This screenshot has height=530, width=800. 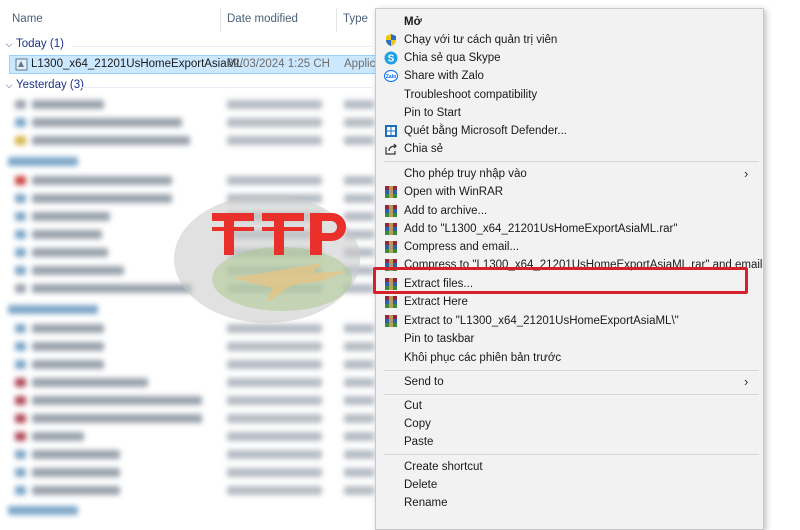 I want to click on menu-item-pin-to-start: Pin to Start, so click(x=569, y=113).